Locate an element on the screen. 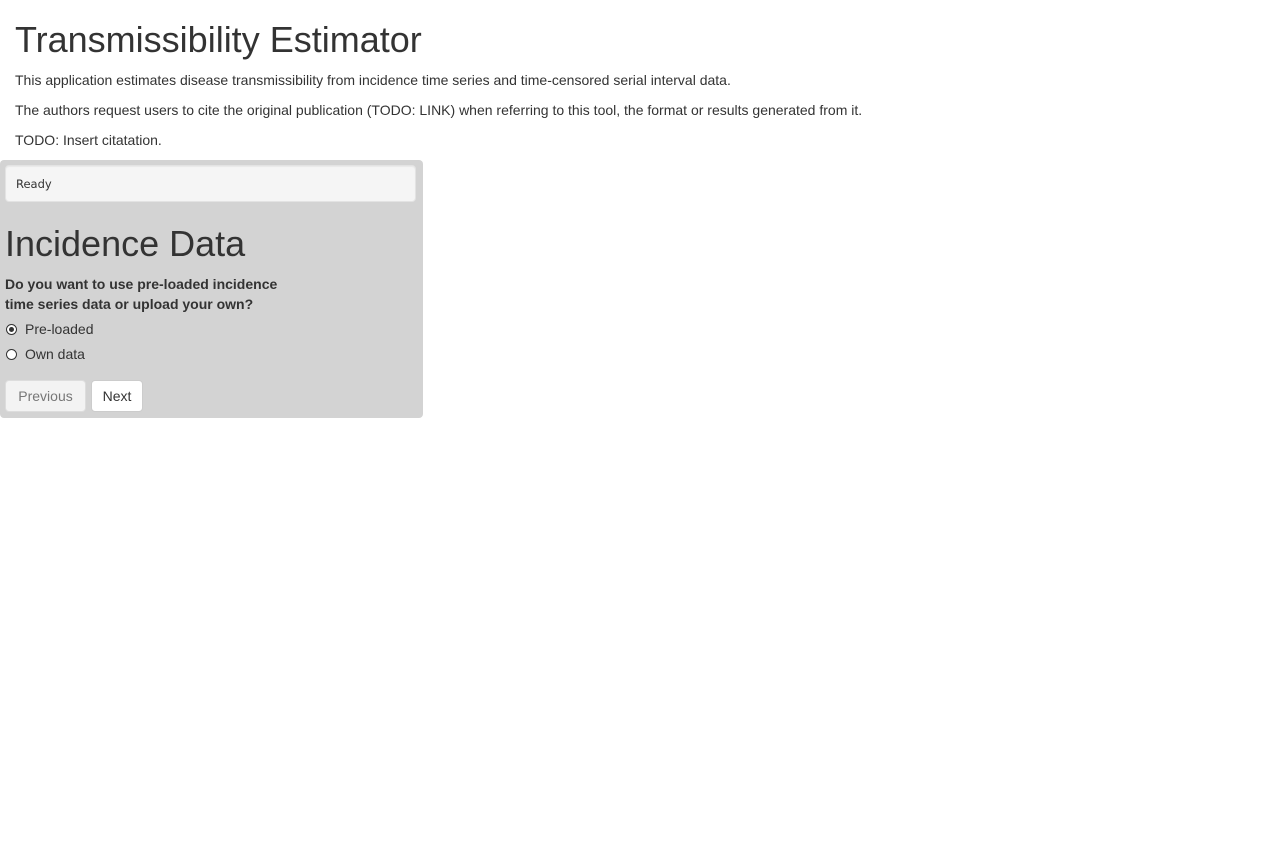  section-title: Incidence Data is located at coordinates (125, 243).